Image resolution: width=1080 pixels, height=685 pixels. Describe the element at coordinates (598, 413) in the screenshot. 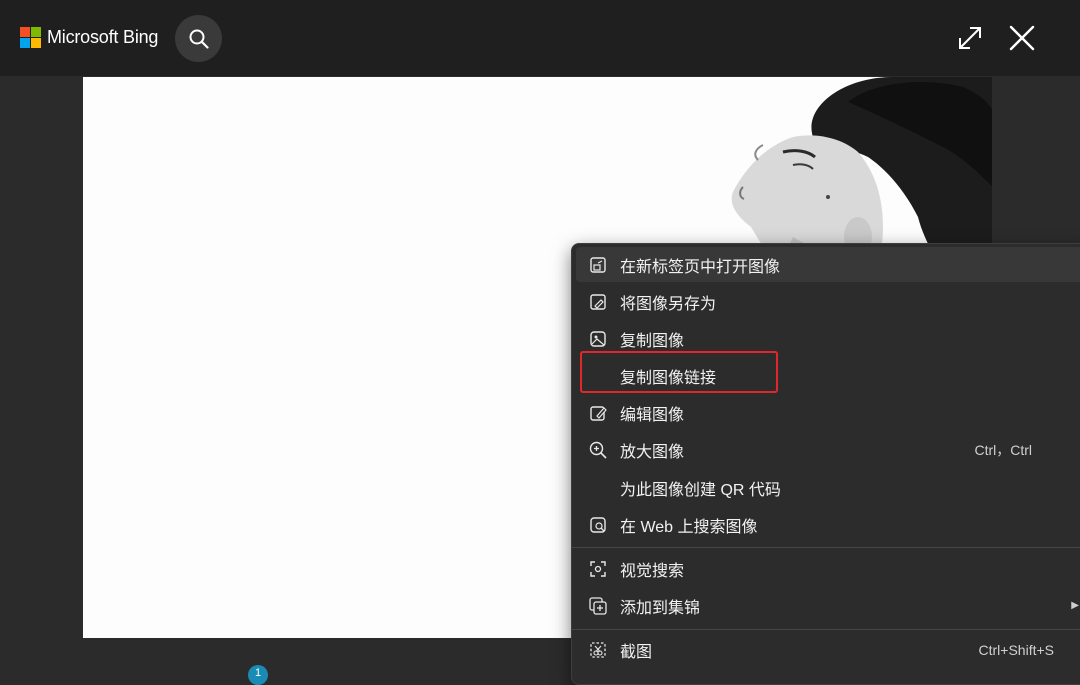

I see `edit-image-icon` at that location.